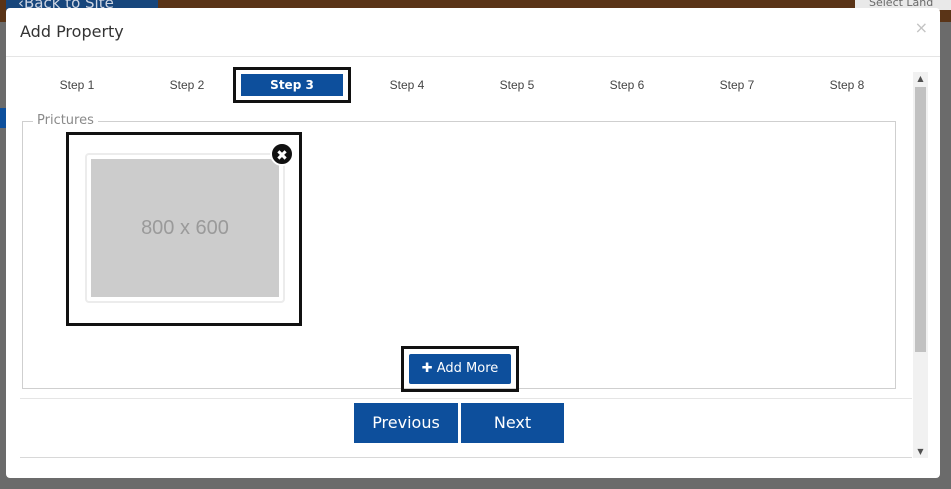  What do you see at coordinates (737, 85) in the screenshot?
I see `tab-step-7: Step 7` at bounding box center [737, 85].